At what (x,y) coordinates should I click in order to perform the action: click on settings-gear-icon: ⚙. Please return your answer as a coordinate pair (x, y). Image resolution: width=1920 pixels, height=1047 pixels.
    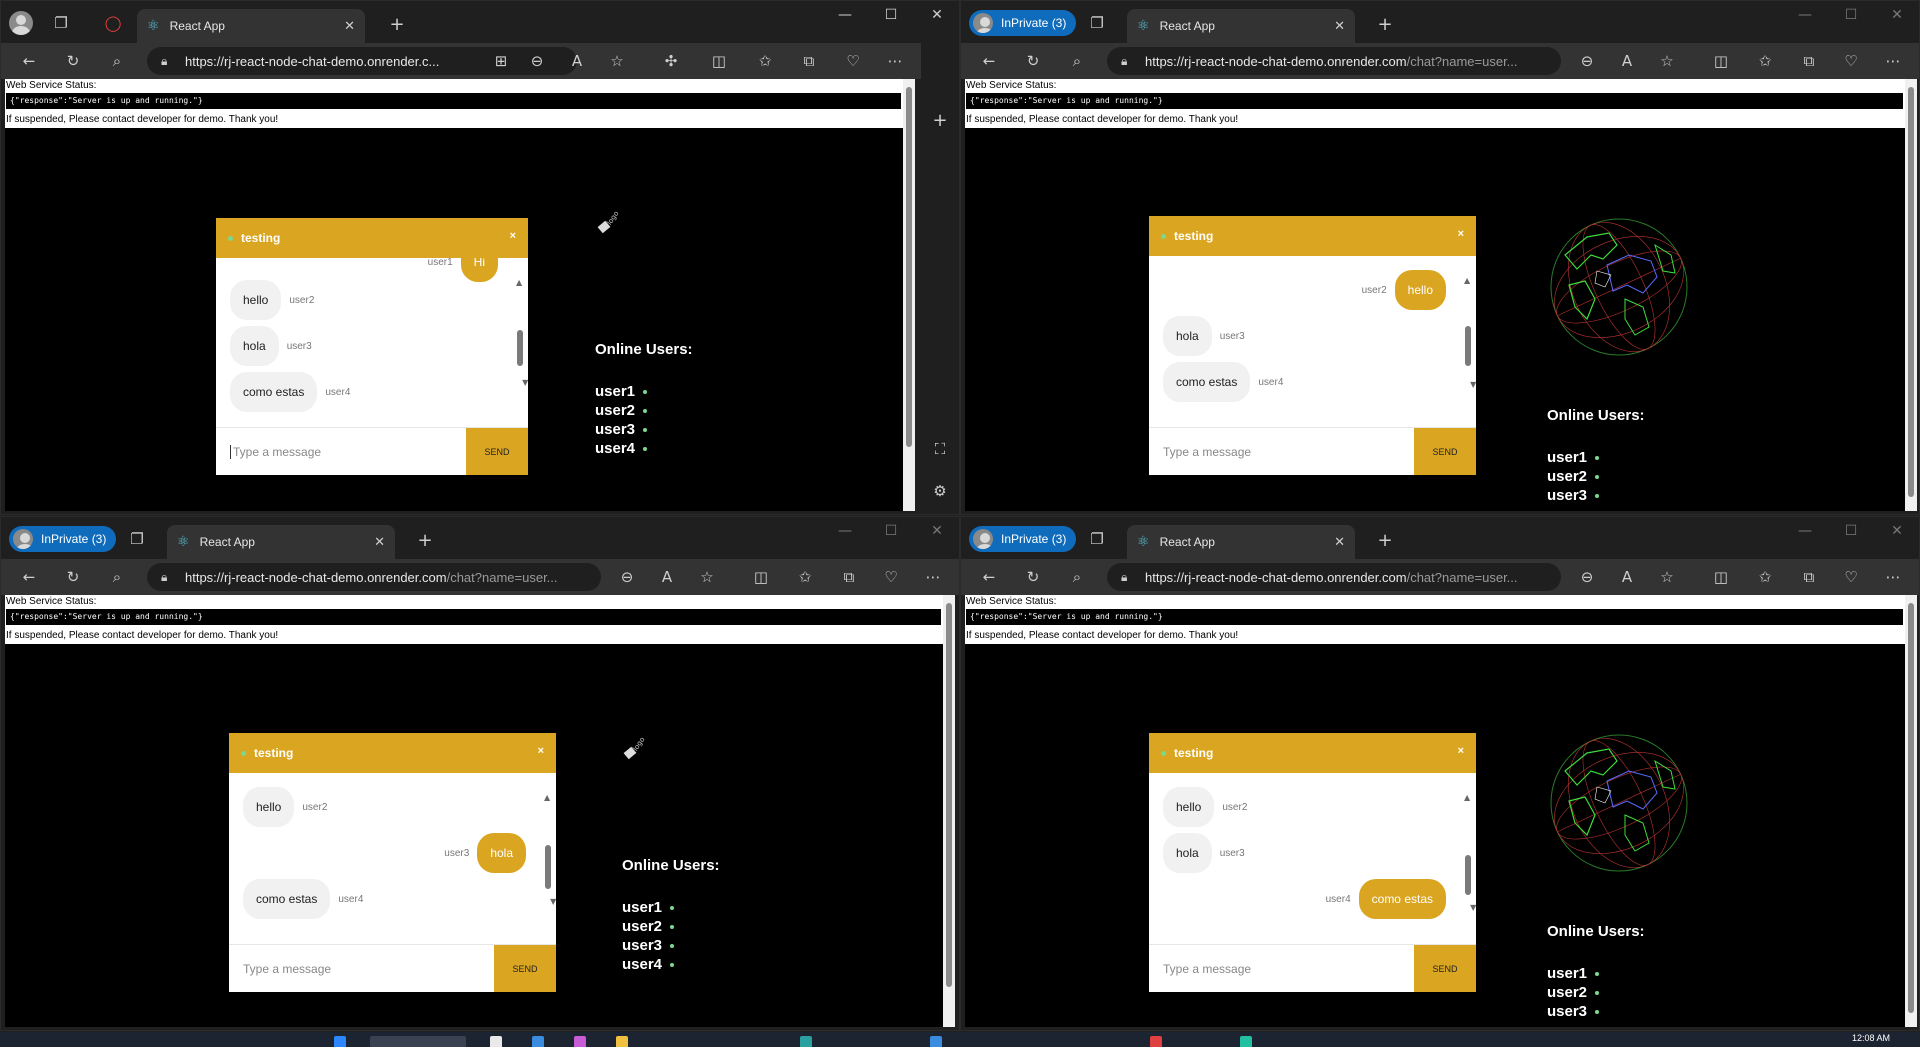
    Looking at the image, I should click on (940, 491).